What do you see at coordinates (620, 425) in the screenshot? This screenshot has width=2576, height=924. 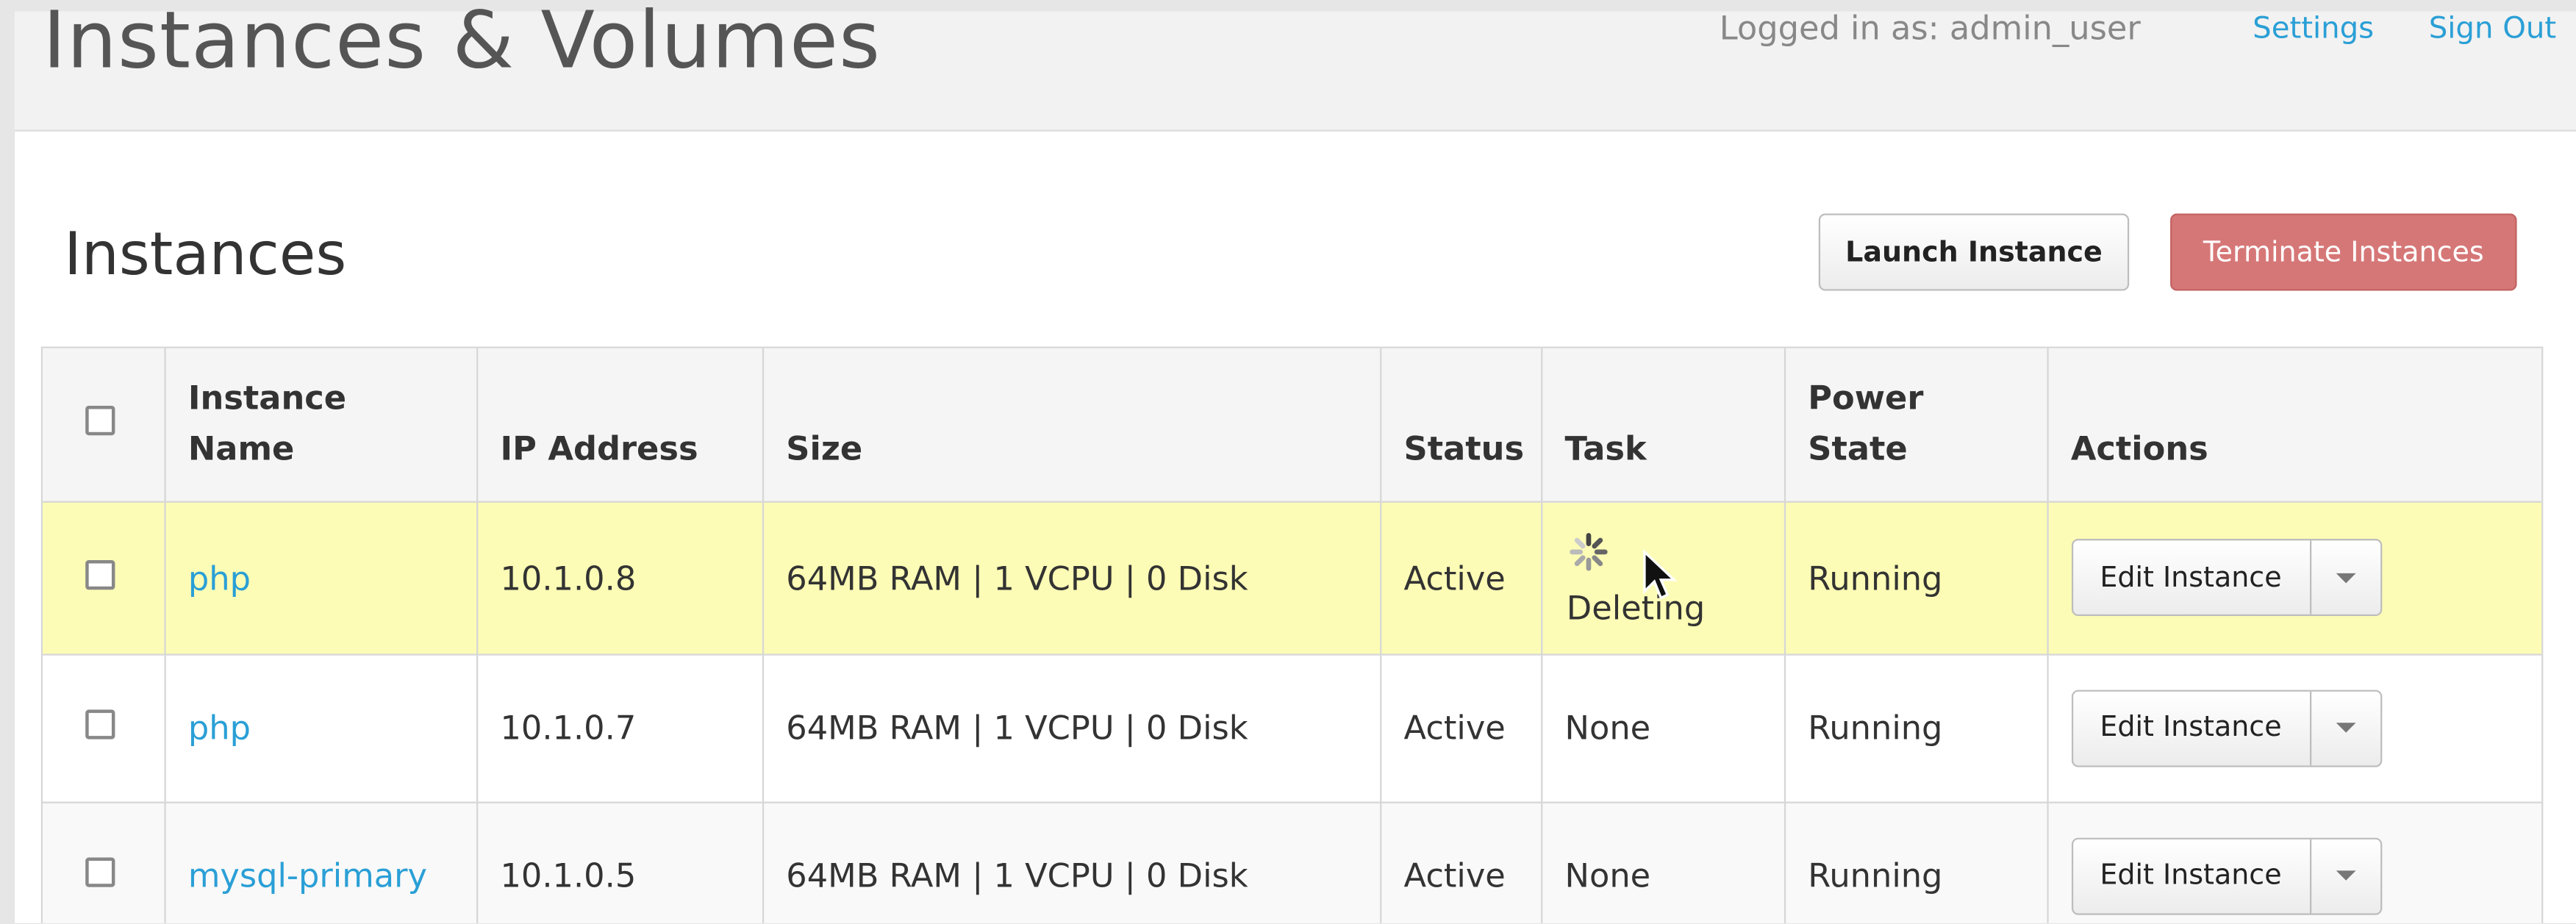 I see `column-header-ip-address: IP Address` at bounding box center [620, 425].